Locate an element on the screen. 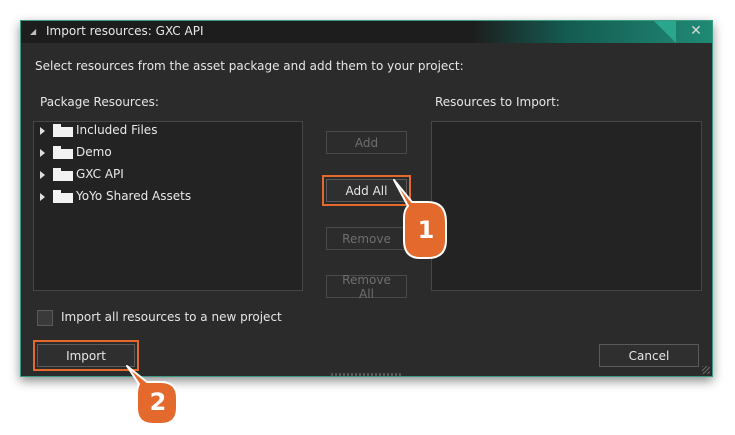 This screenshot has height=435, width=735. callout-1: 1 is located at coordinates (420, 220).